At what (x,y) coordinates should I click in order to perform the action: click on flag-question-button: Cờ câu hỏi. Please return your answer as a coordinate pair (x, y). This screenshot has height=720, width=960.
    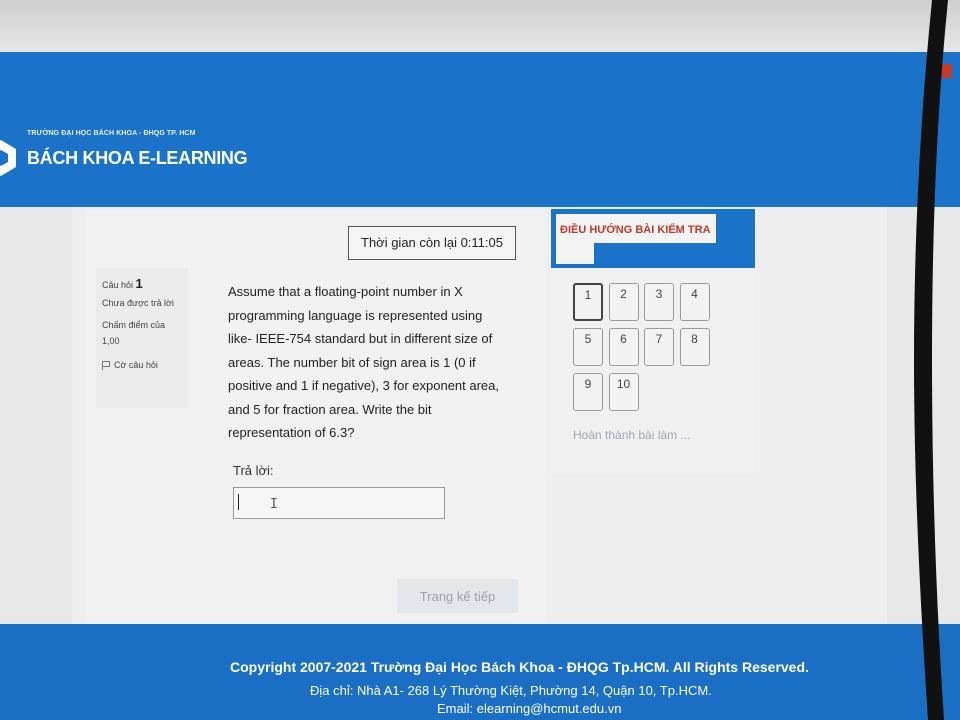
    Looking at the image, I should click on (142, 365).